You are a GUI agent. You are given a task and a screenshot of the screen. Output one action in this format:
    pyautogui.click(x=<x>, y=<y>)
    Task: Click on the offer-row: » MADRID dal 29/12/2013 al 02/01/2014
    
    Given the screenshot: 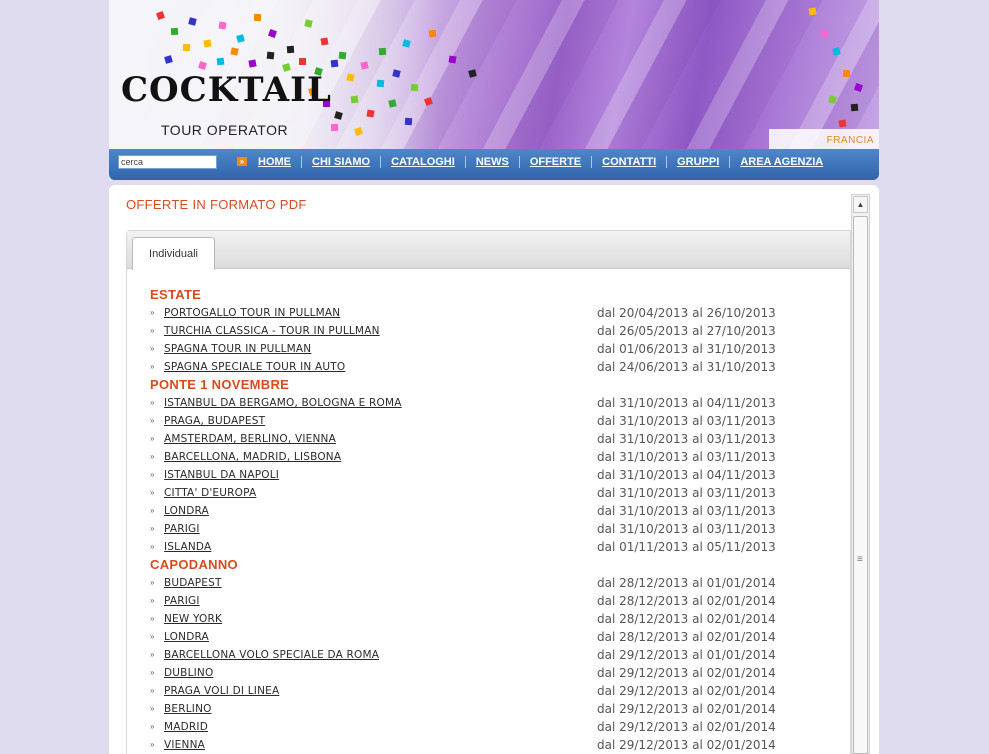 What is the action you would take?
    pyautogui.click(x=500, y=727)
    